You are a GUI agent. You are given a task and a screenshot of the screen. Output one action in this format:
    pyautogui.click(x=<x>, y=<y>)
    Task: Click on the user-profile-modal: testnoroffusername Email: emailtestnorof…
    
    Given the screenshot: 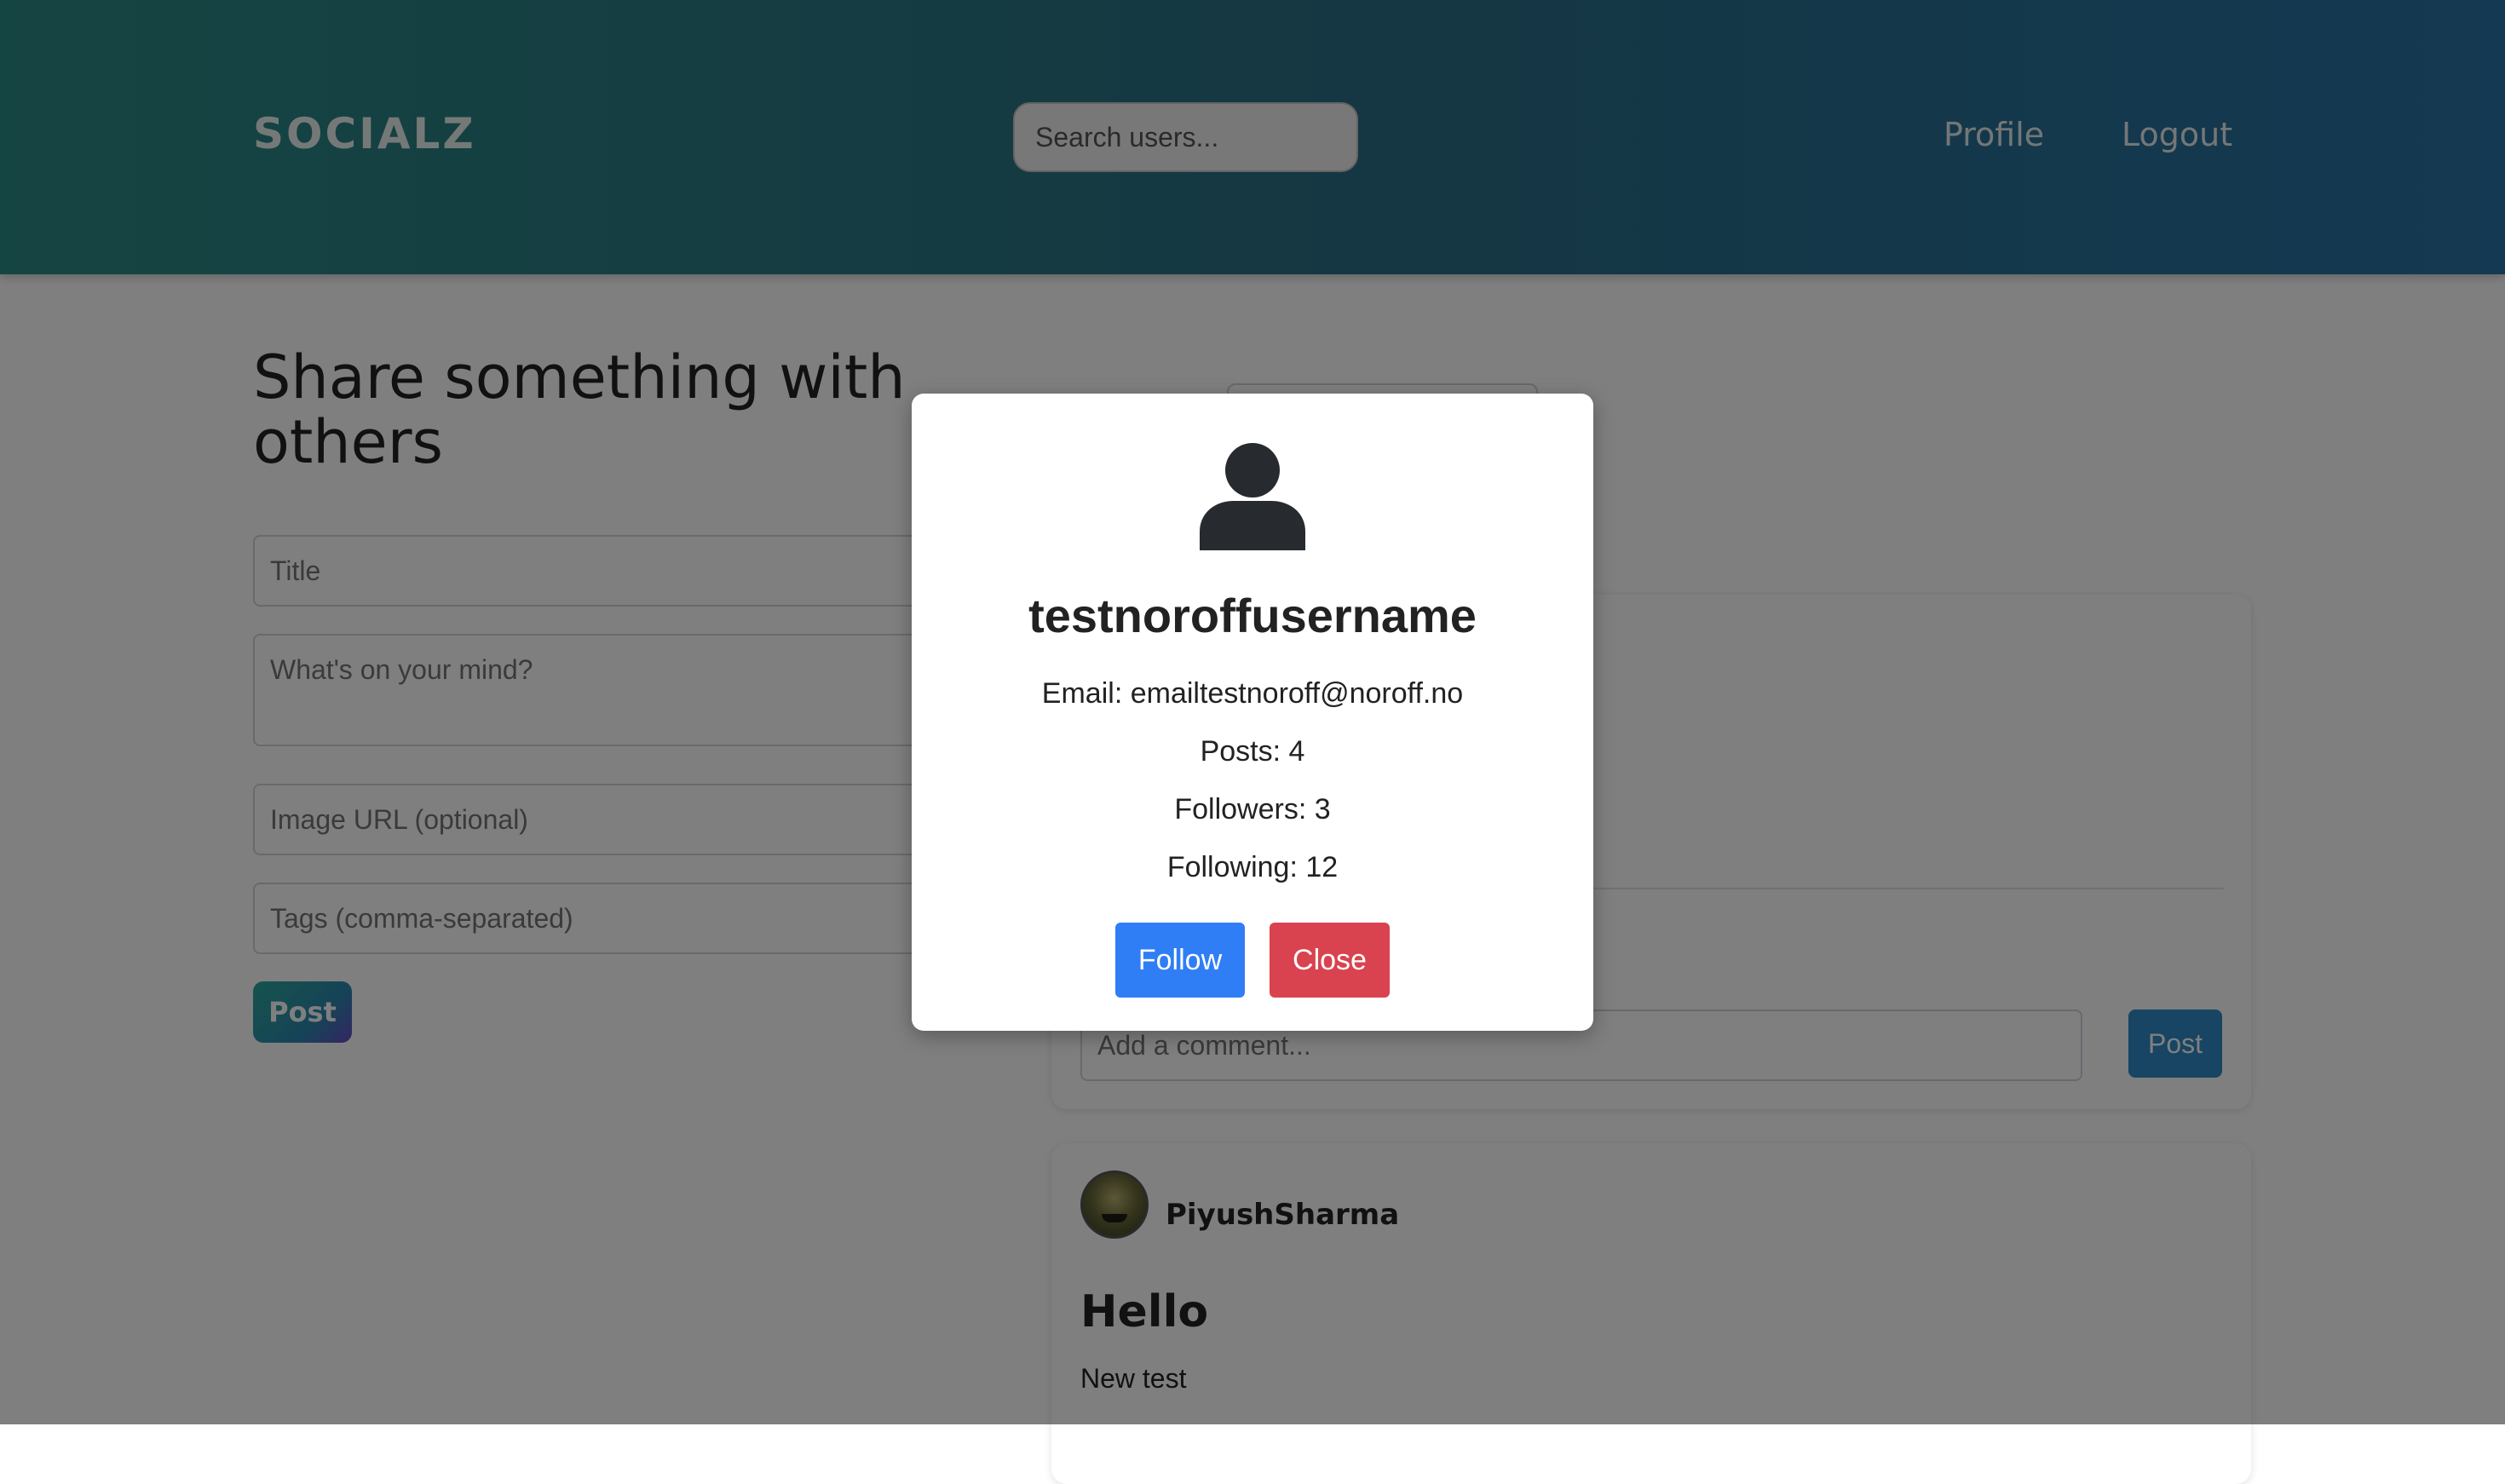 What is the action you would take?
    pyautogui.click(x=1252, y=712)
    